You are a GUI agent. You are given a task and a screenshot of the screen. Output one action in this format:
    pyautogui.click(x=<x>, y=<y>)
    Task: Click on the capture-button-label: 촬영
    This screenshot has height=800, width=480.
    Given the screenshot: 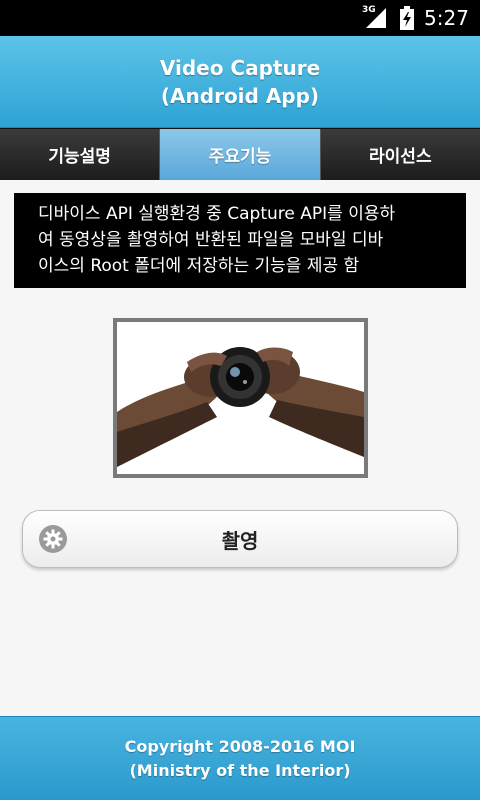 What is the action you would take?
    pyautogui.click(x=240, y=540)
    